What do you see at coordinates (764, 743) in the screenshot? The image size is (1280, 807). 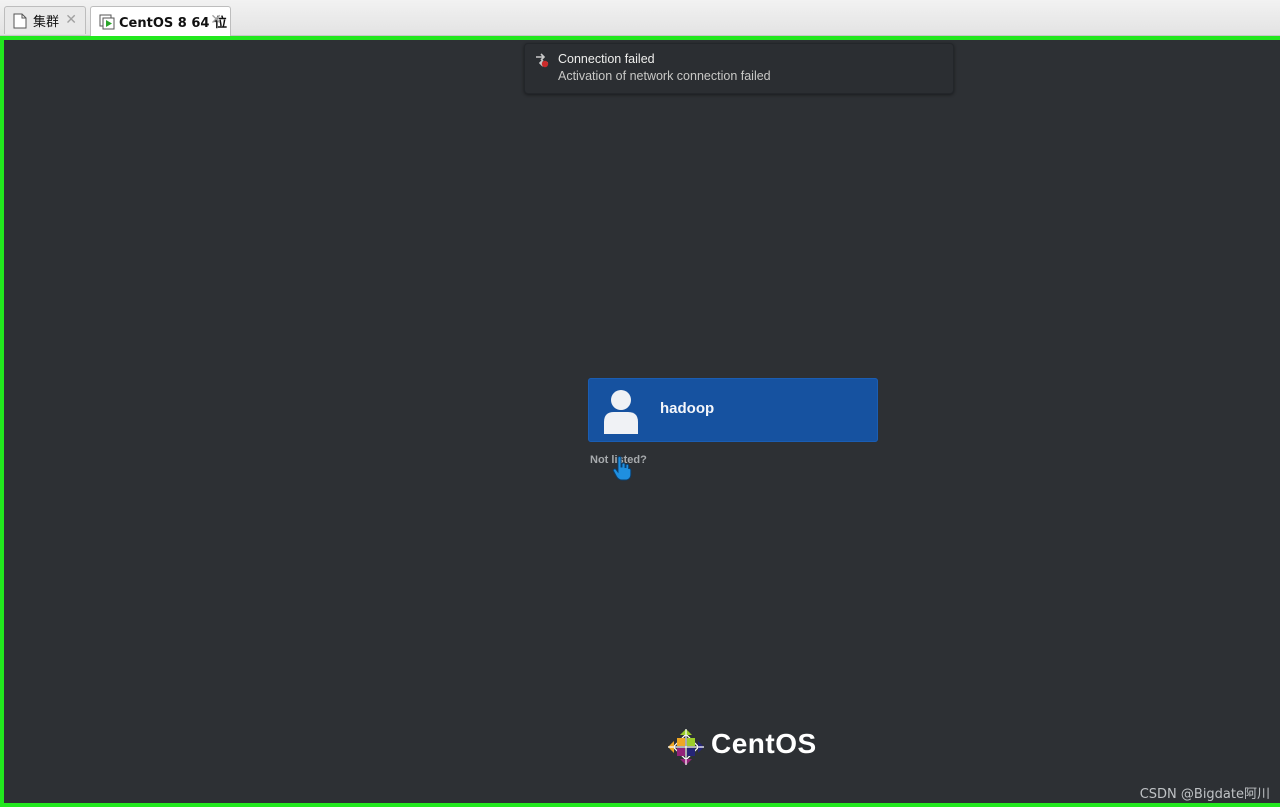 I see `centos-wordmark: CentOS` at bounding box center [764, 743].